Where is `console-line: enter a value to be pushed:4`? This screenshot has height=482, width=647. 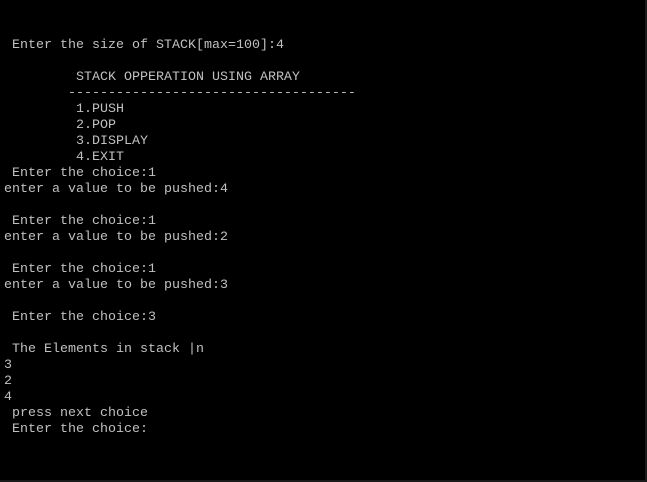 console-line: enter a value to be pushed:4 is located at coordinates (116, 189).